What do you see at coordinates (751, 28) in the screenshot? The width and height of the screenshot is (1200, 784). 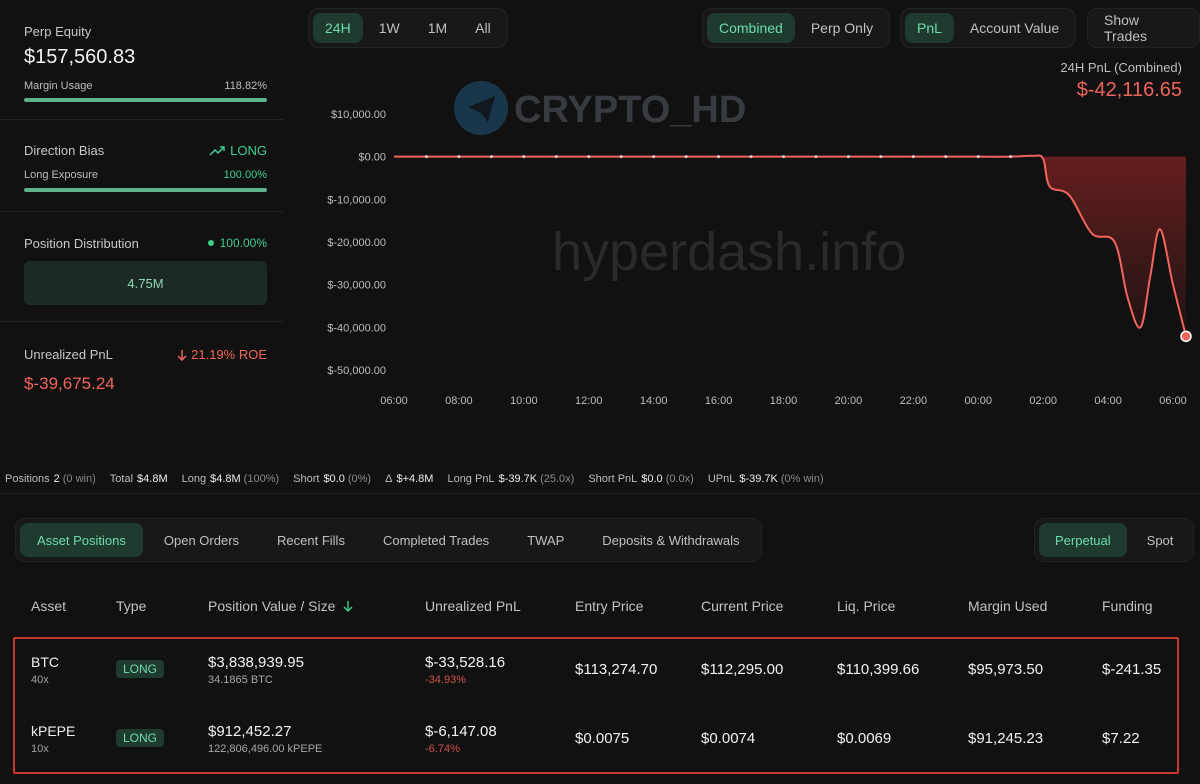 I see `mode-combined: Combined` at bounding box center [751, 28].